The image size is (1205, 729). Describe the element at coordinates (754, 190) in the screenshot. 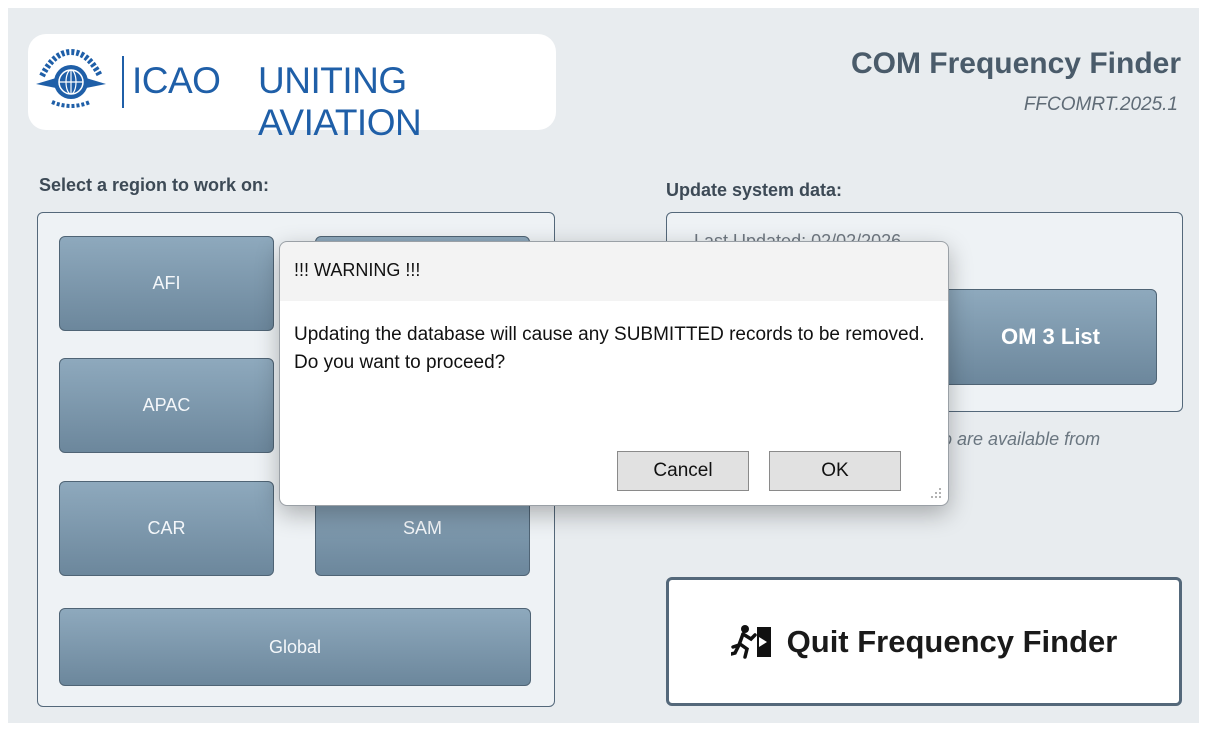

I see `update-section-label: Update system data:` at that location.